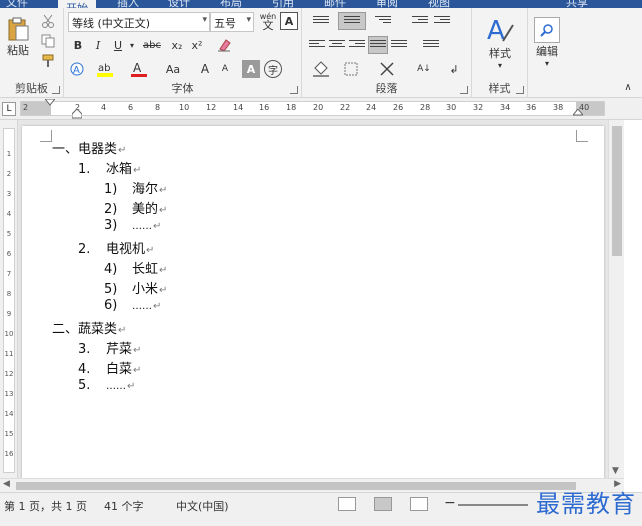 The width and height of the screenshot is (642, 526). Describe the element at coordinates (202, 506) in the screenshot. I see `language: 中文(中国)` at that location.